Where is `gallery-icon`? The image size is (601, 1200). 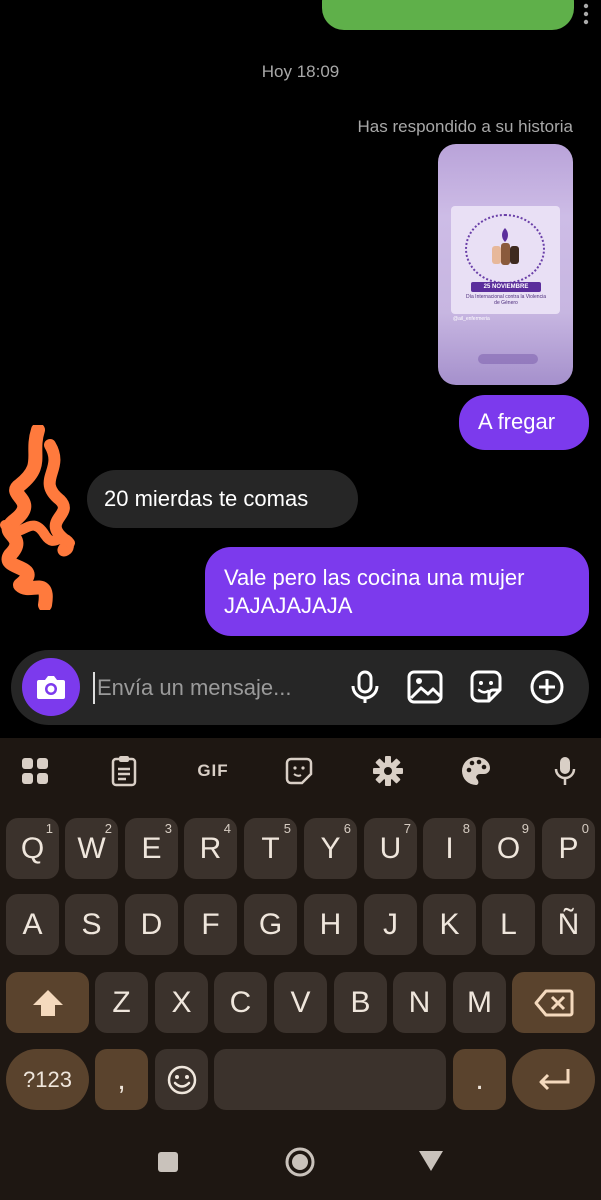
gallery-icon is located at coordinates (425, 687).